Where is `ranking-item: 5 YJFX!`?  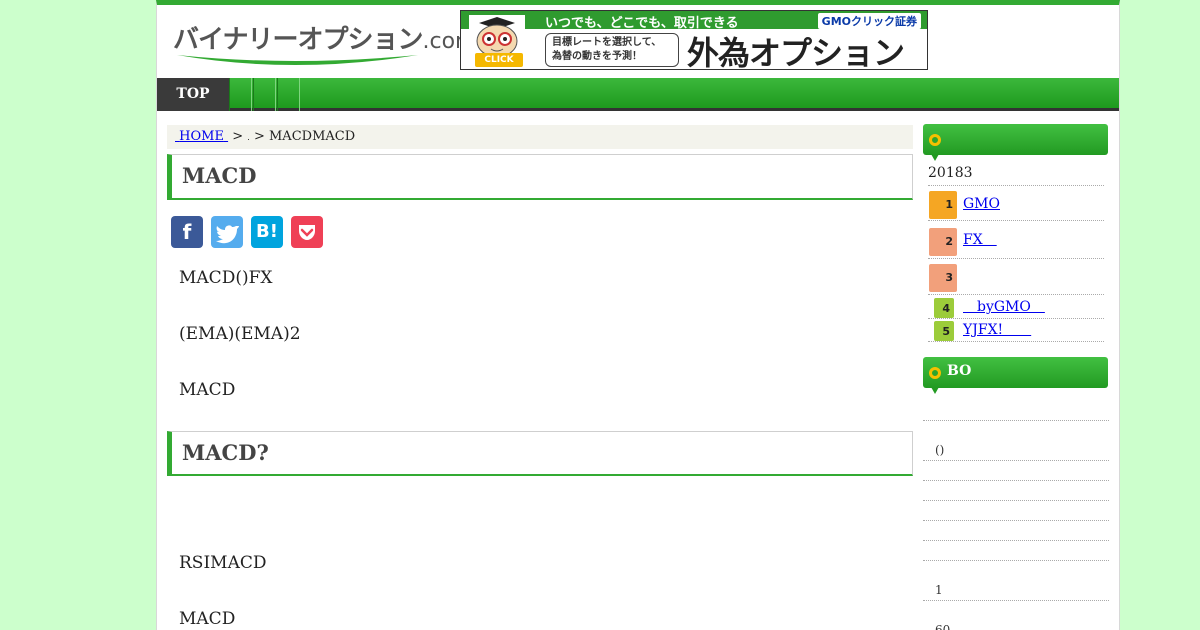
ranking-item: 5 YJFX! is located at coordinates (1016, 331).